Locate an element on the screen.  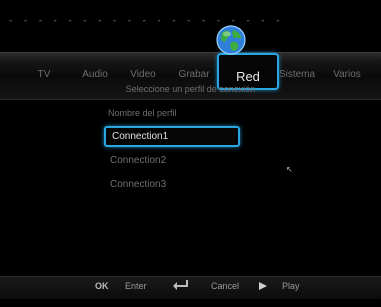
enter-hint: Enter is located at coordinates (136, 286).